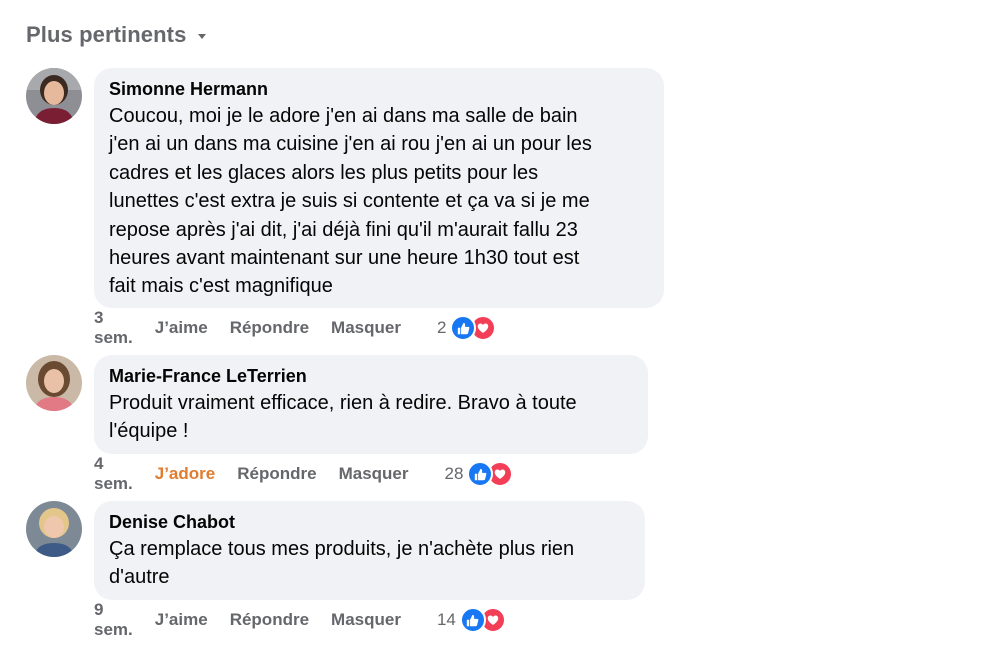  I want to click on sort-dropdown: Plus pertinents, so click(116, 35).